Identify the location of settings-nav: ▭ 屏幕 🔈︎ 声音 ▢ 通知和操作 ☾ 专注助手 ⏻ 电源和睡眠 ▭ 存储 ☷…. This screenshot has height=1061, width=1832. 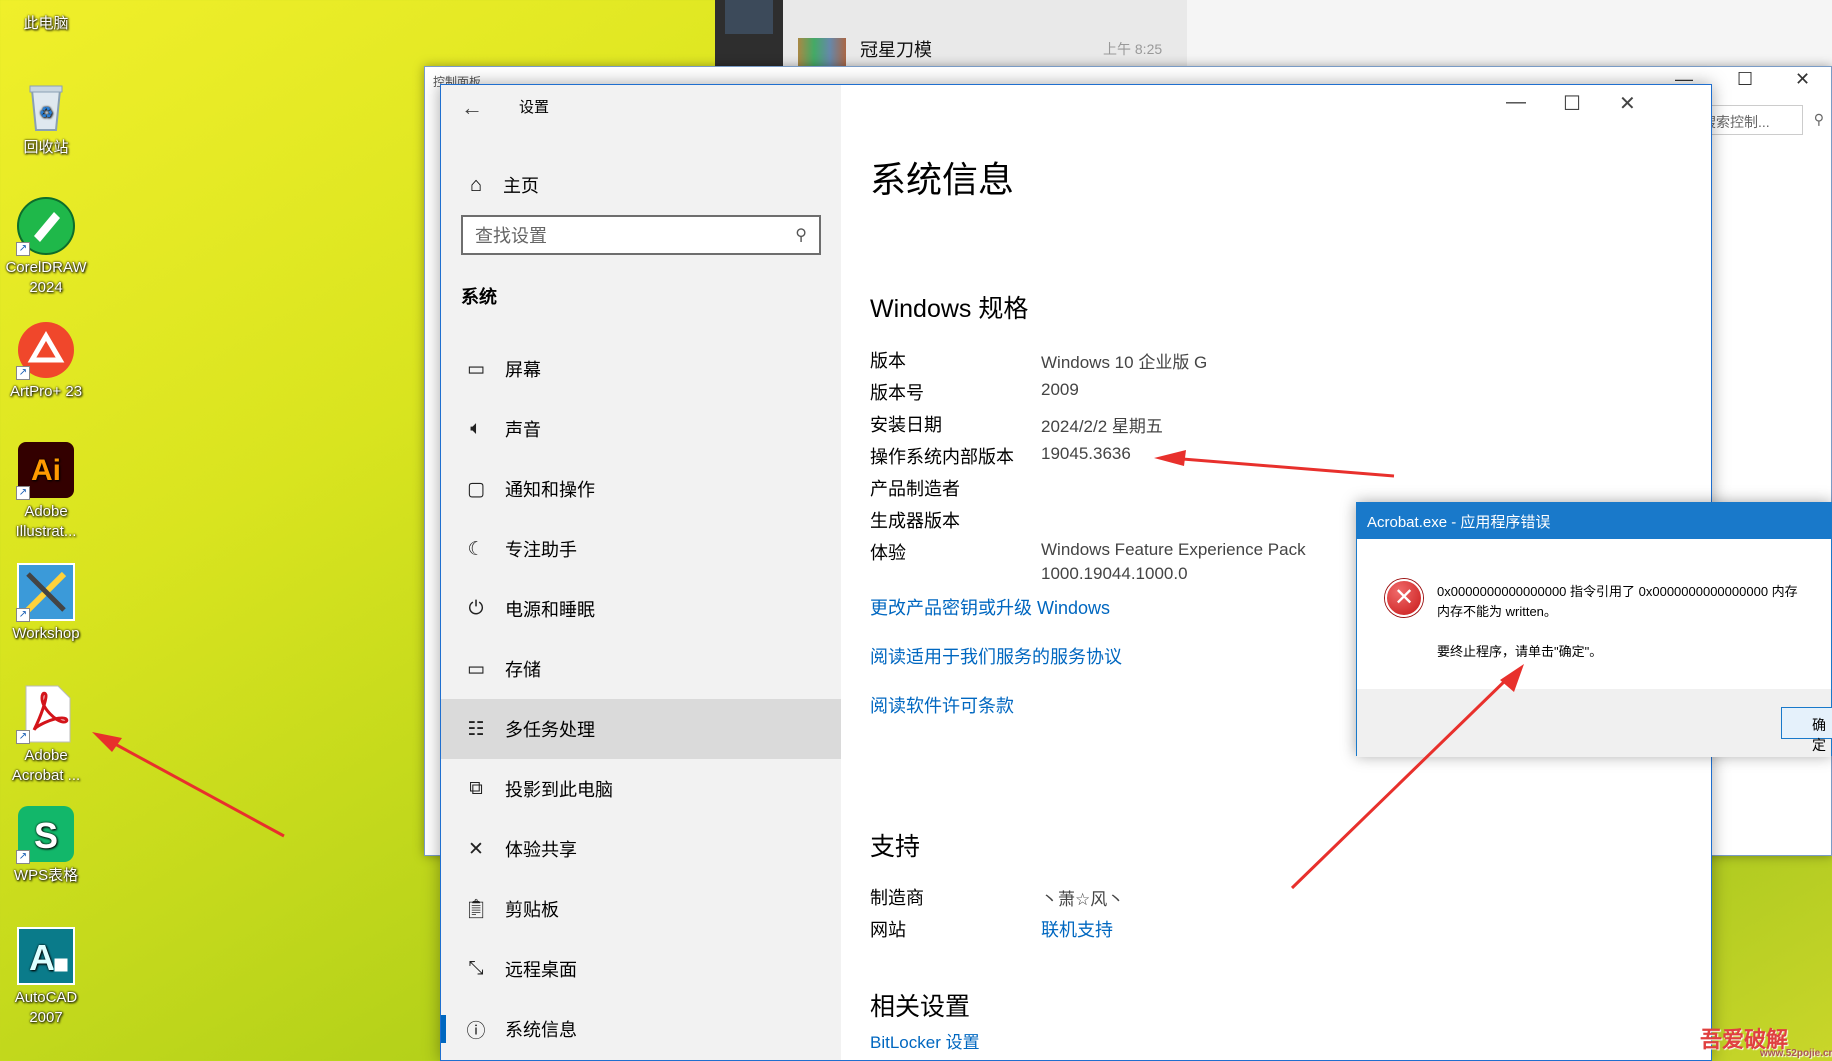
(641, 699).